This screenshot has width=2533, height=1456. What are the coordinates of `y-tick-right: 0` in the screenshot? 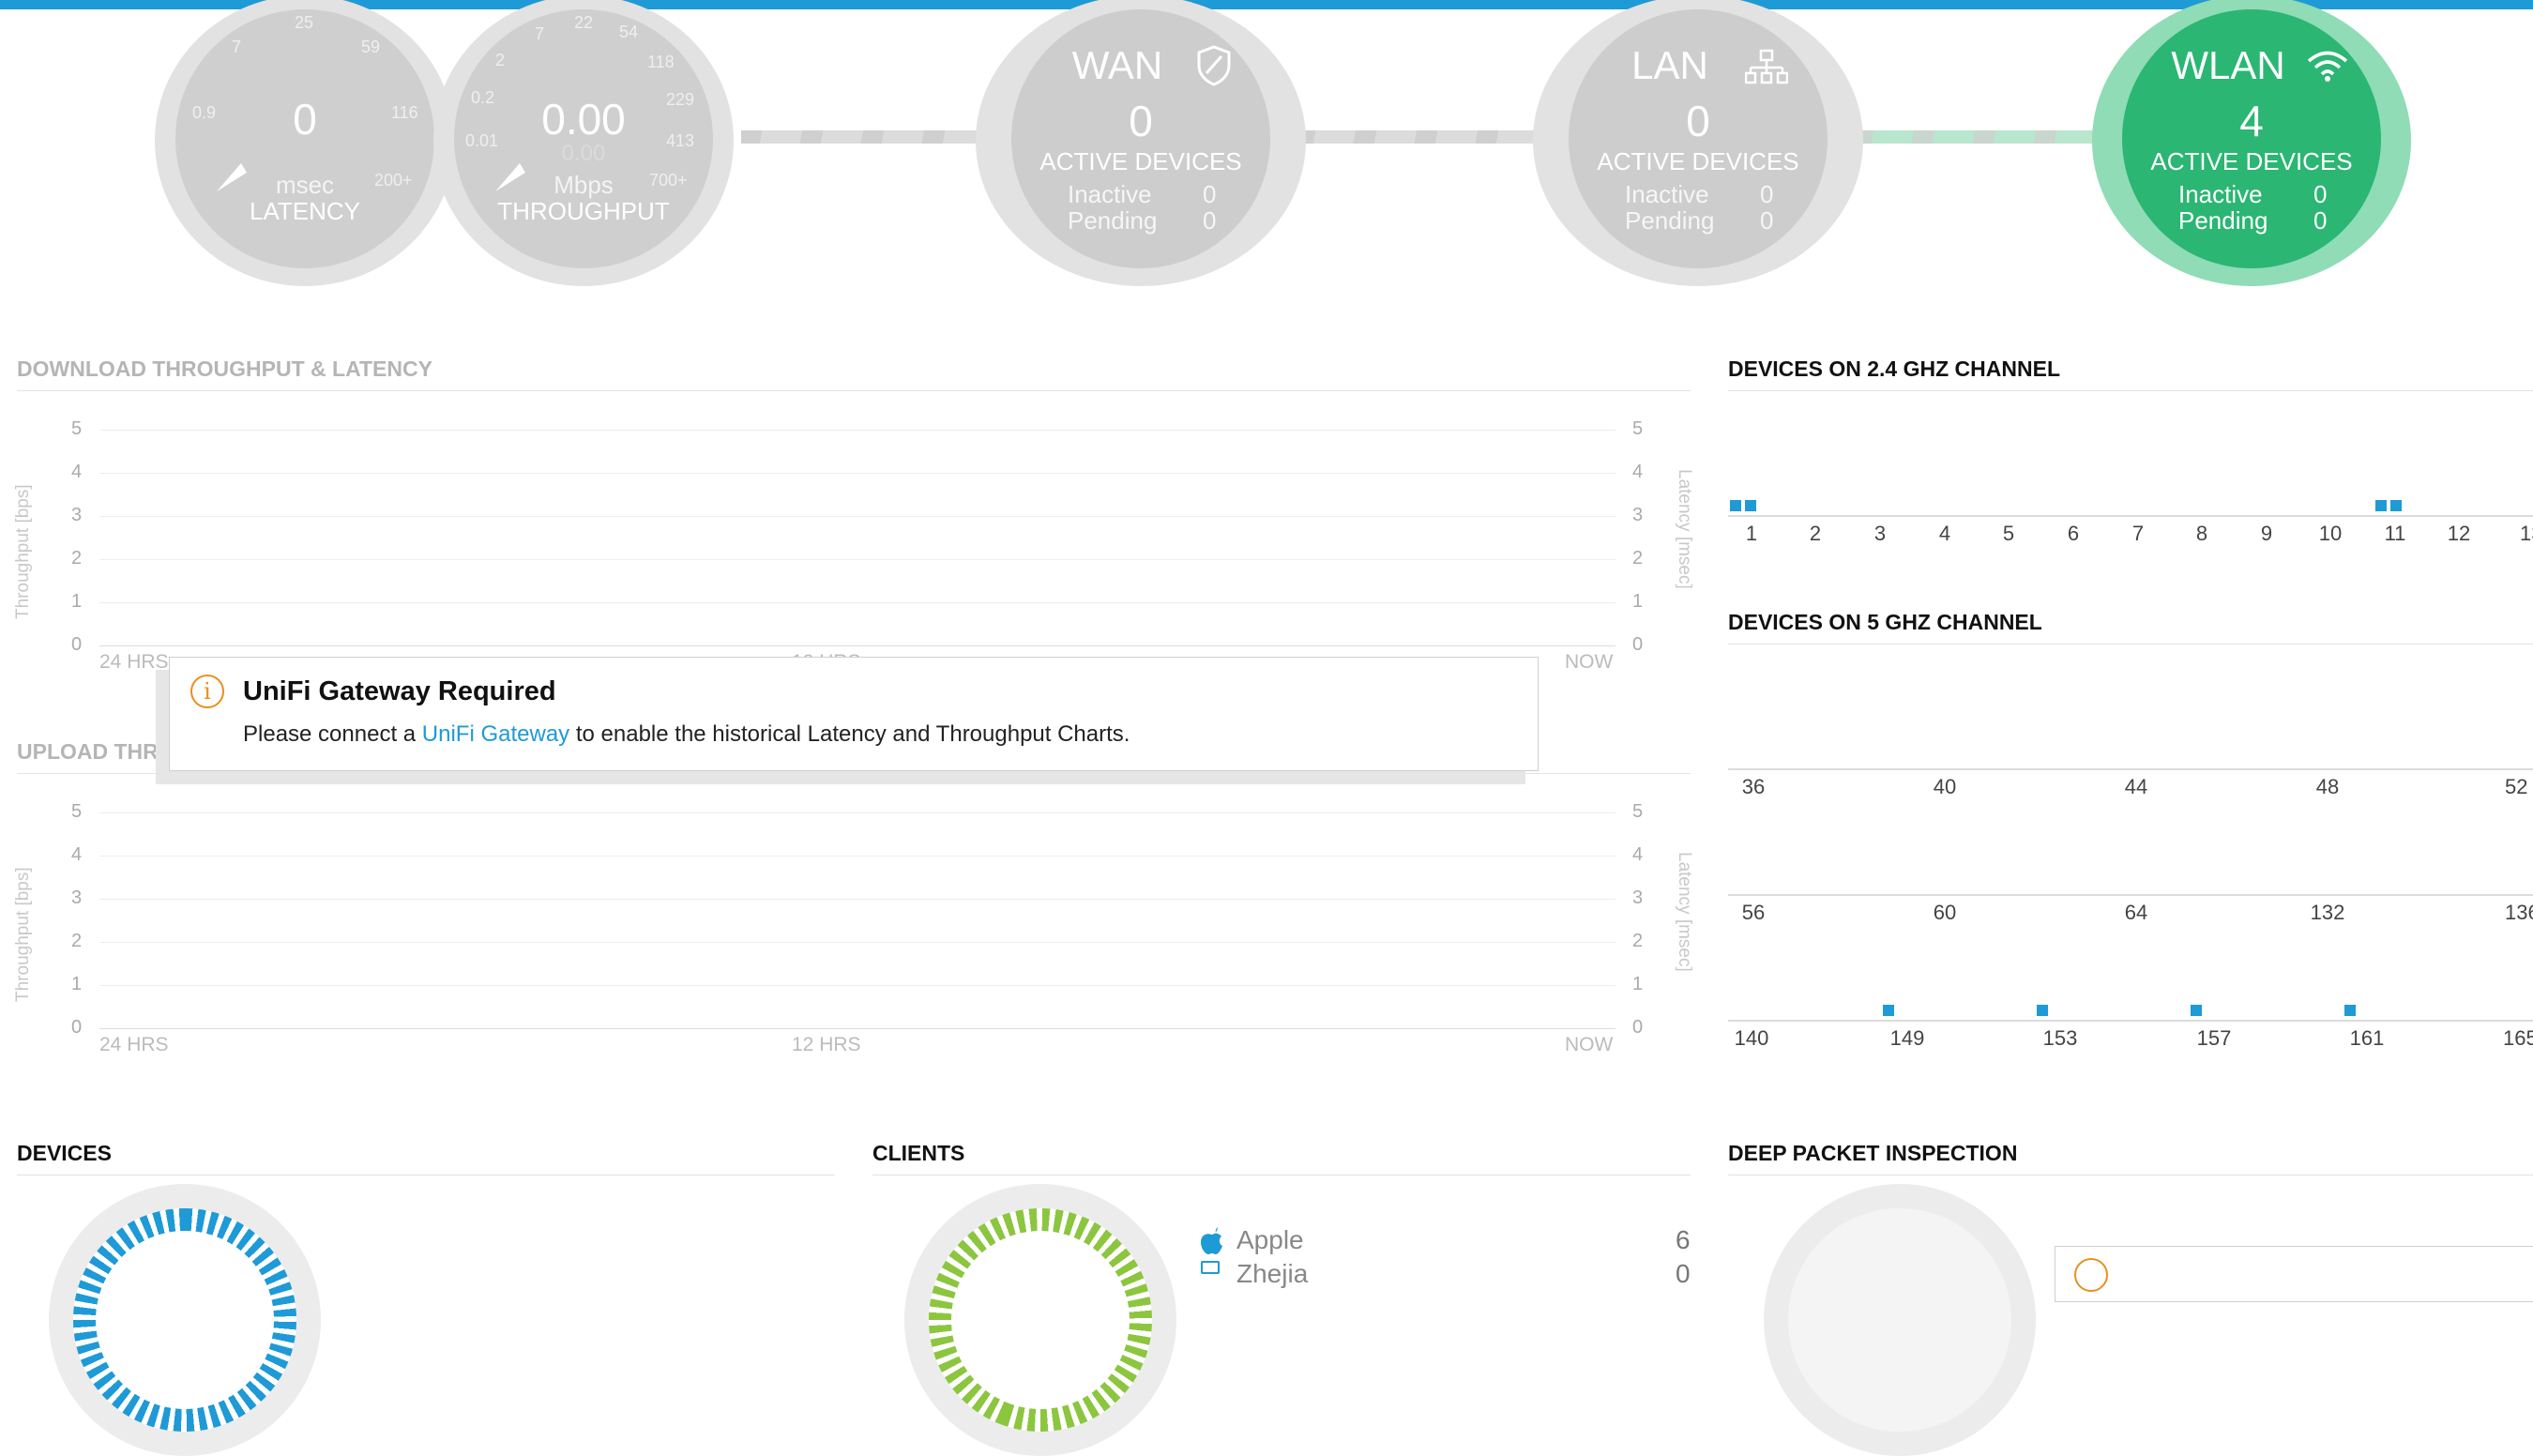 It's located at (1638, 644).